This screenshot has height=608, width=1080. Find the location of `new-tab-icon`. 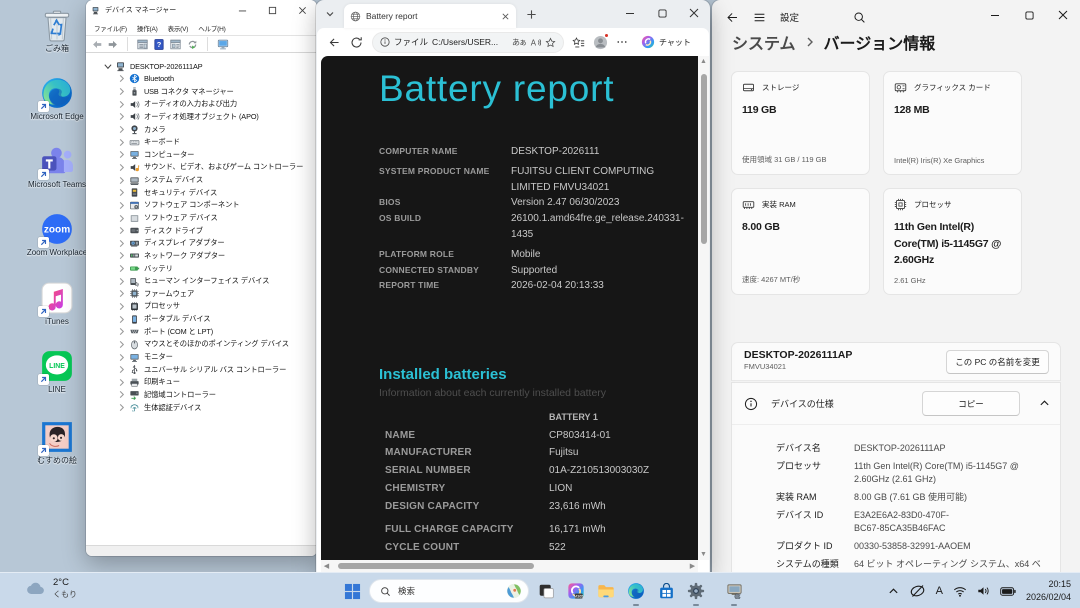

new-tab-icon is located at coordinates (531, 14).